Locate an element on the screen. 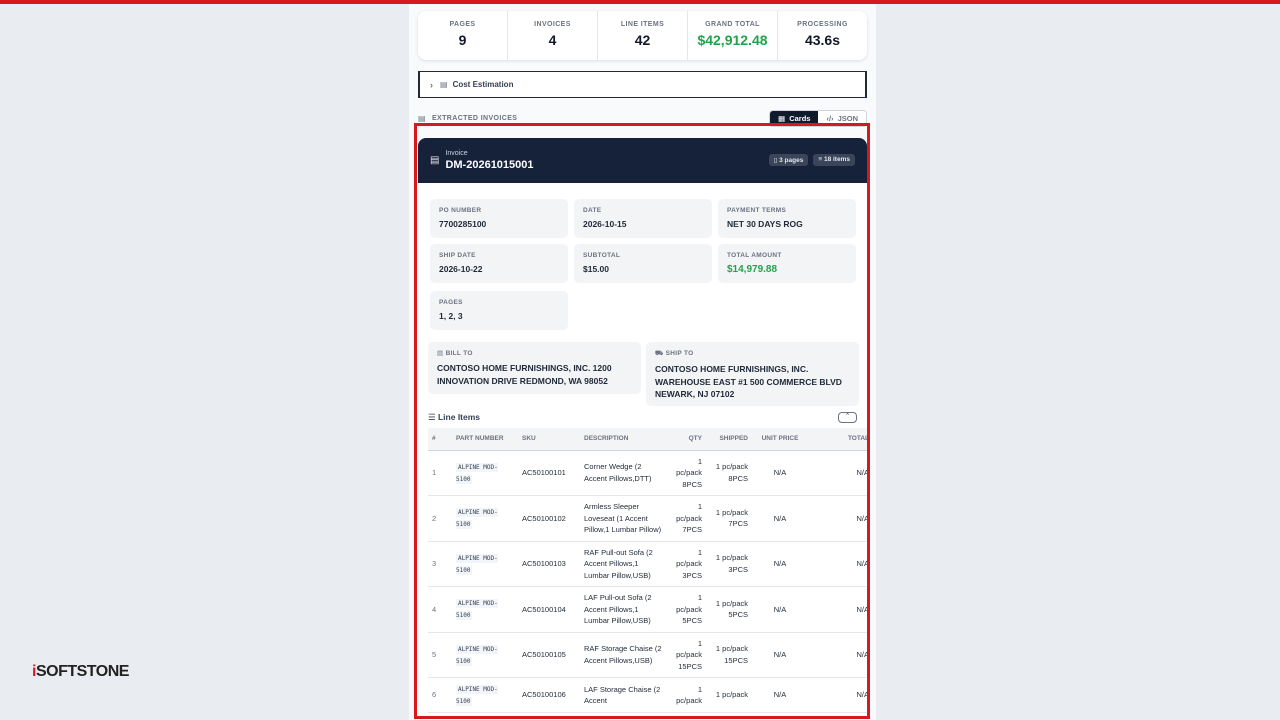 This screenshot has width=1280, height=720. field-label: TOTAL AMOUNT is located at coordinates (754, 255).